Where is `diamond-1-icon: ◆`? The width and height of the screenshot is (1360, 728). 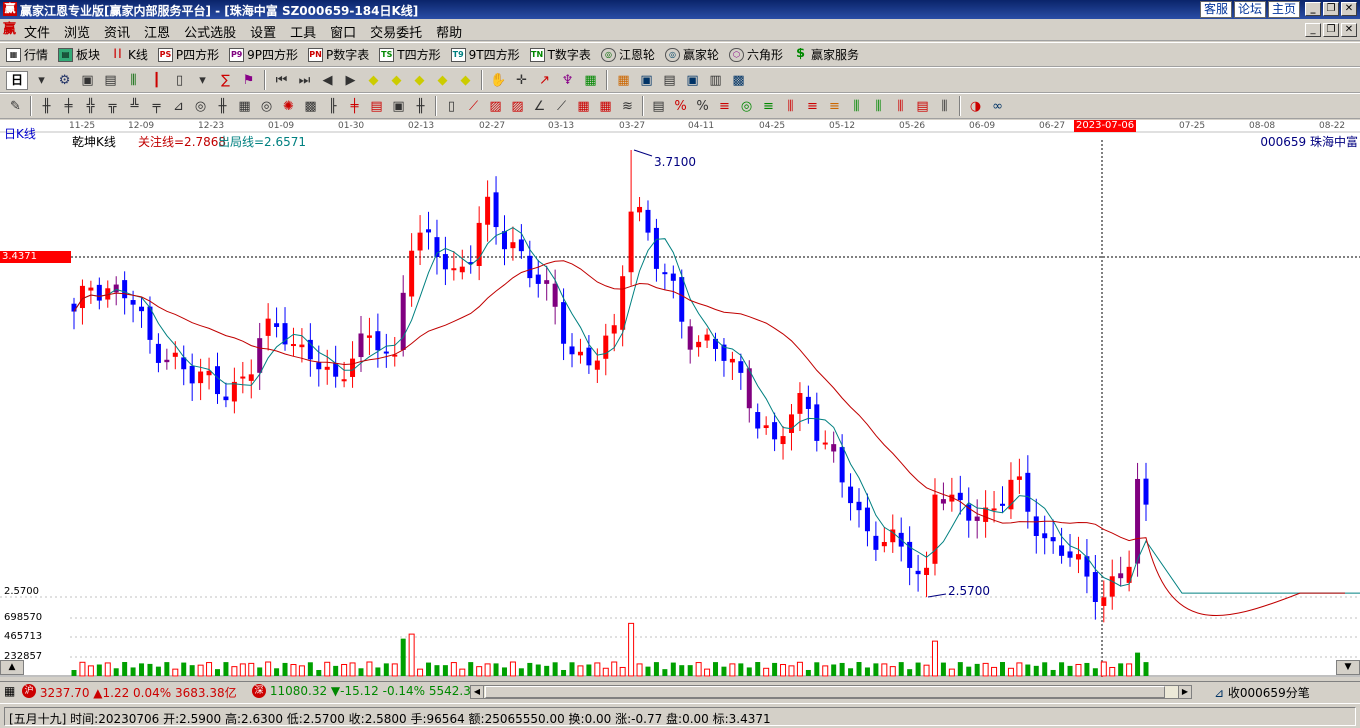
diamond-1-icon: ◆ is located at coordinates (373, 80).